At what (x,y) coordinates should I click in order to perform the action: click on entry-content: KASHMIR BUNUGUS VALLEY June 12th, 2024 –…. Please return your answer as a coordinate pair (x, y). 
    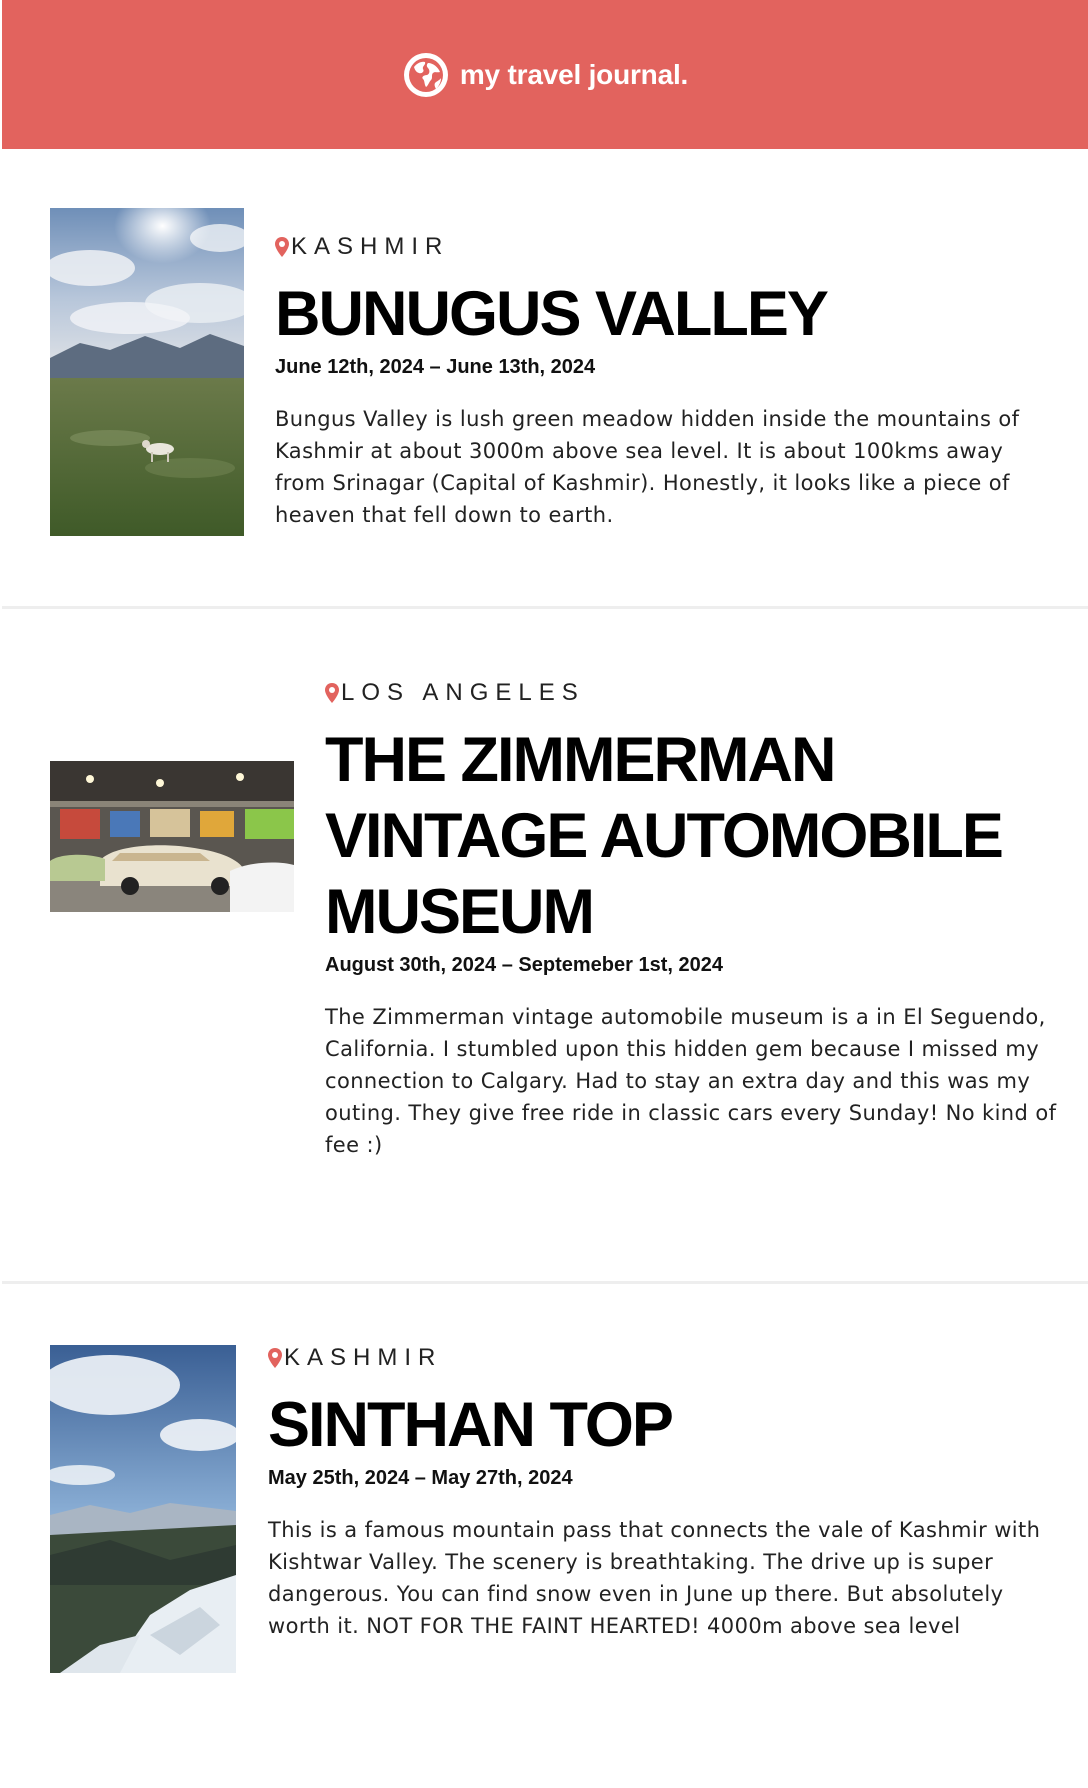
    Looking at the image, I should click on (660, 392).